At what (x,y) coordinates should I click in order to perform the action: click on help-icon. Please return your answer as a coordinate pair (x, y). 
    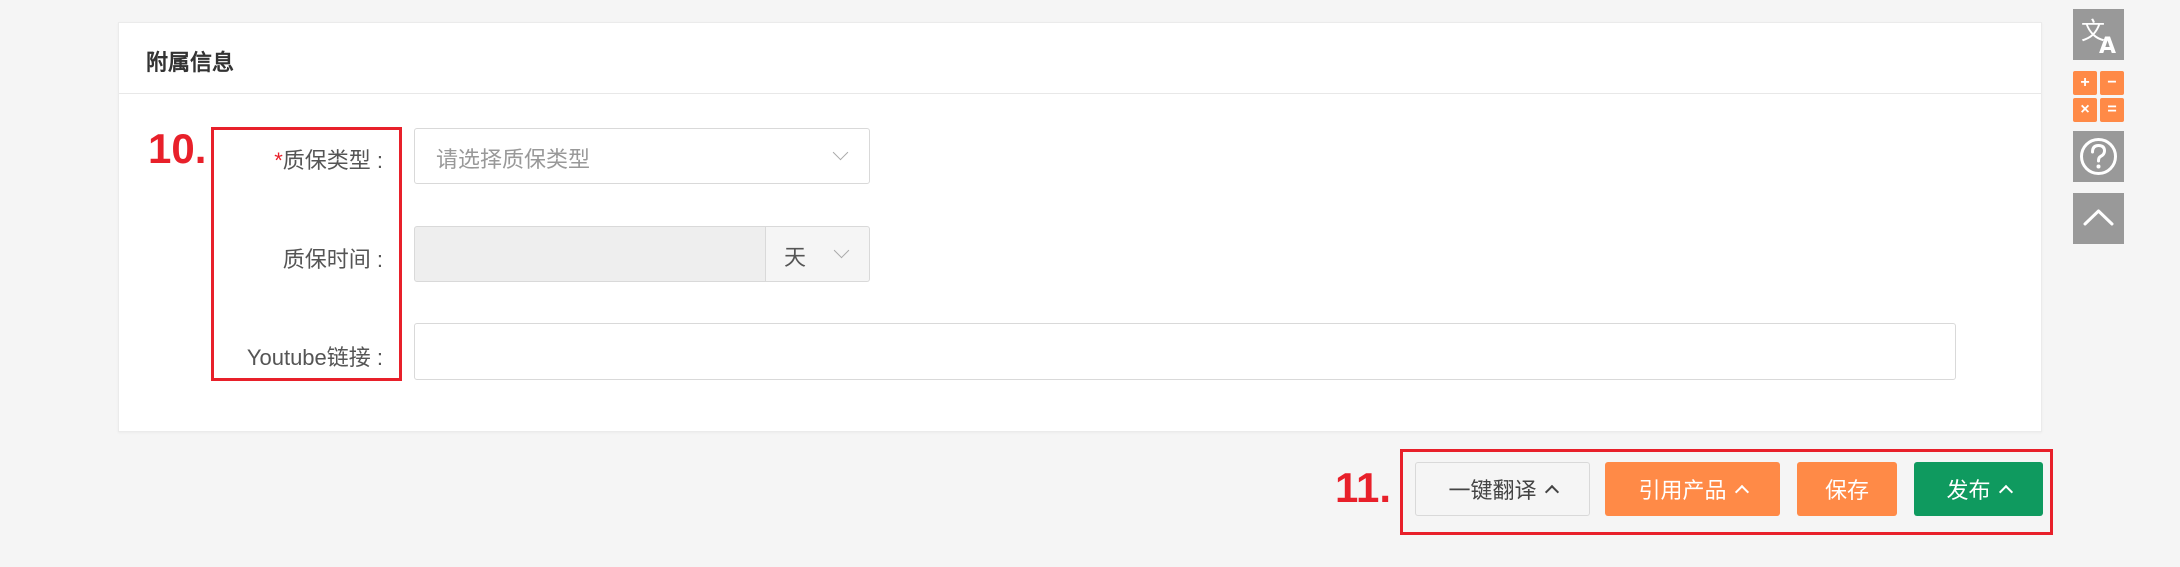
    Looking at the image, I should click on (2098, 156).